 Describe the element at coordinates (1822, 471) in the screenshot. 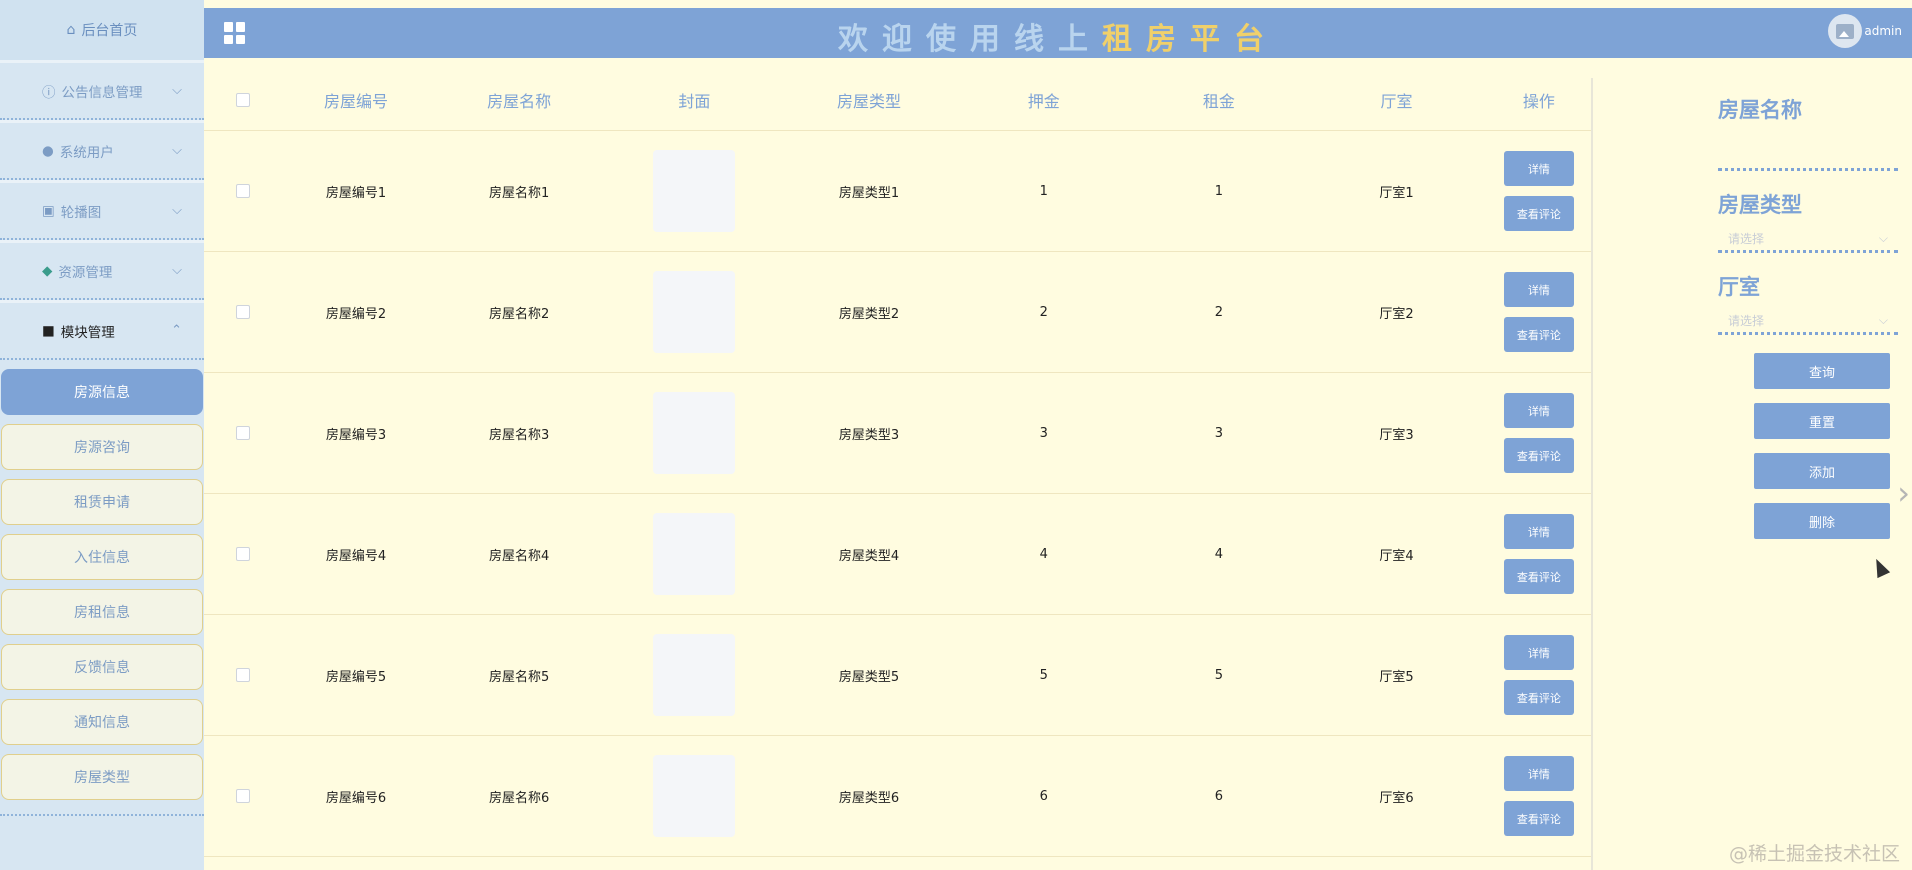

I see `add-button: 添加` at that location.